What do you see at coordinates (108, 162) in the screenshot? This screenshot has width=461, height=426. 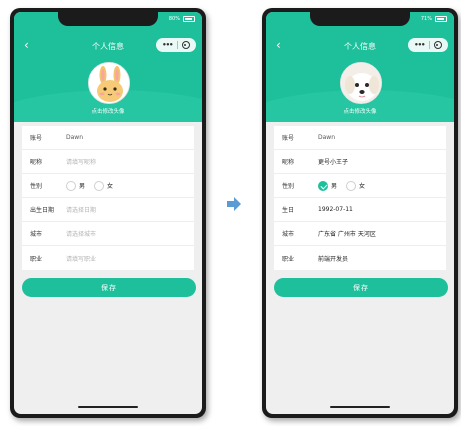 I see `form-row-nickname: 昵称 请填写昵称` at bounding box center [108, 162].